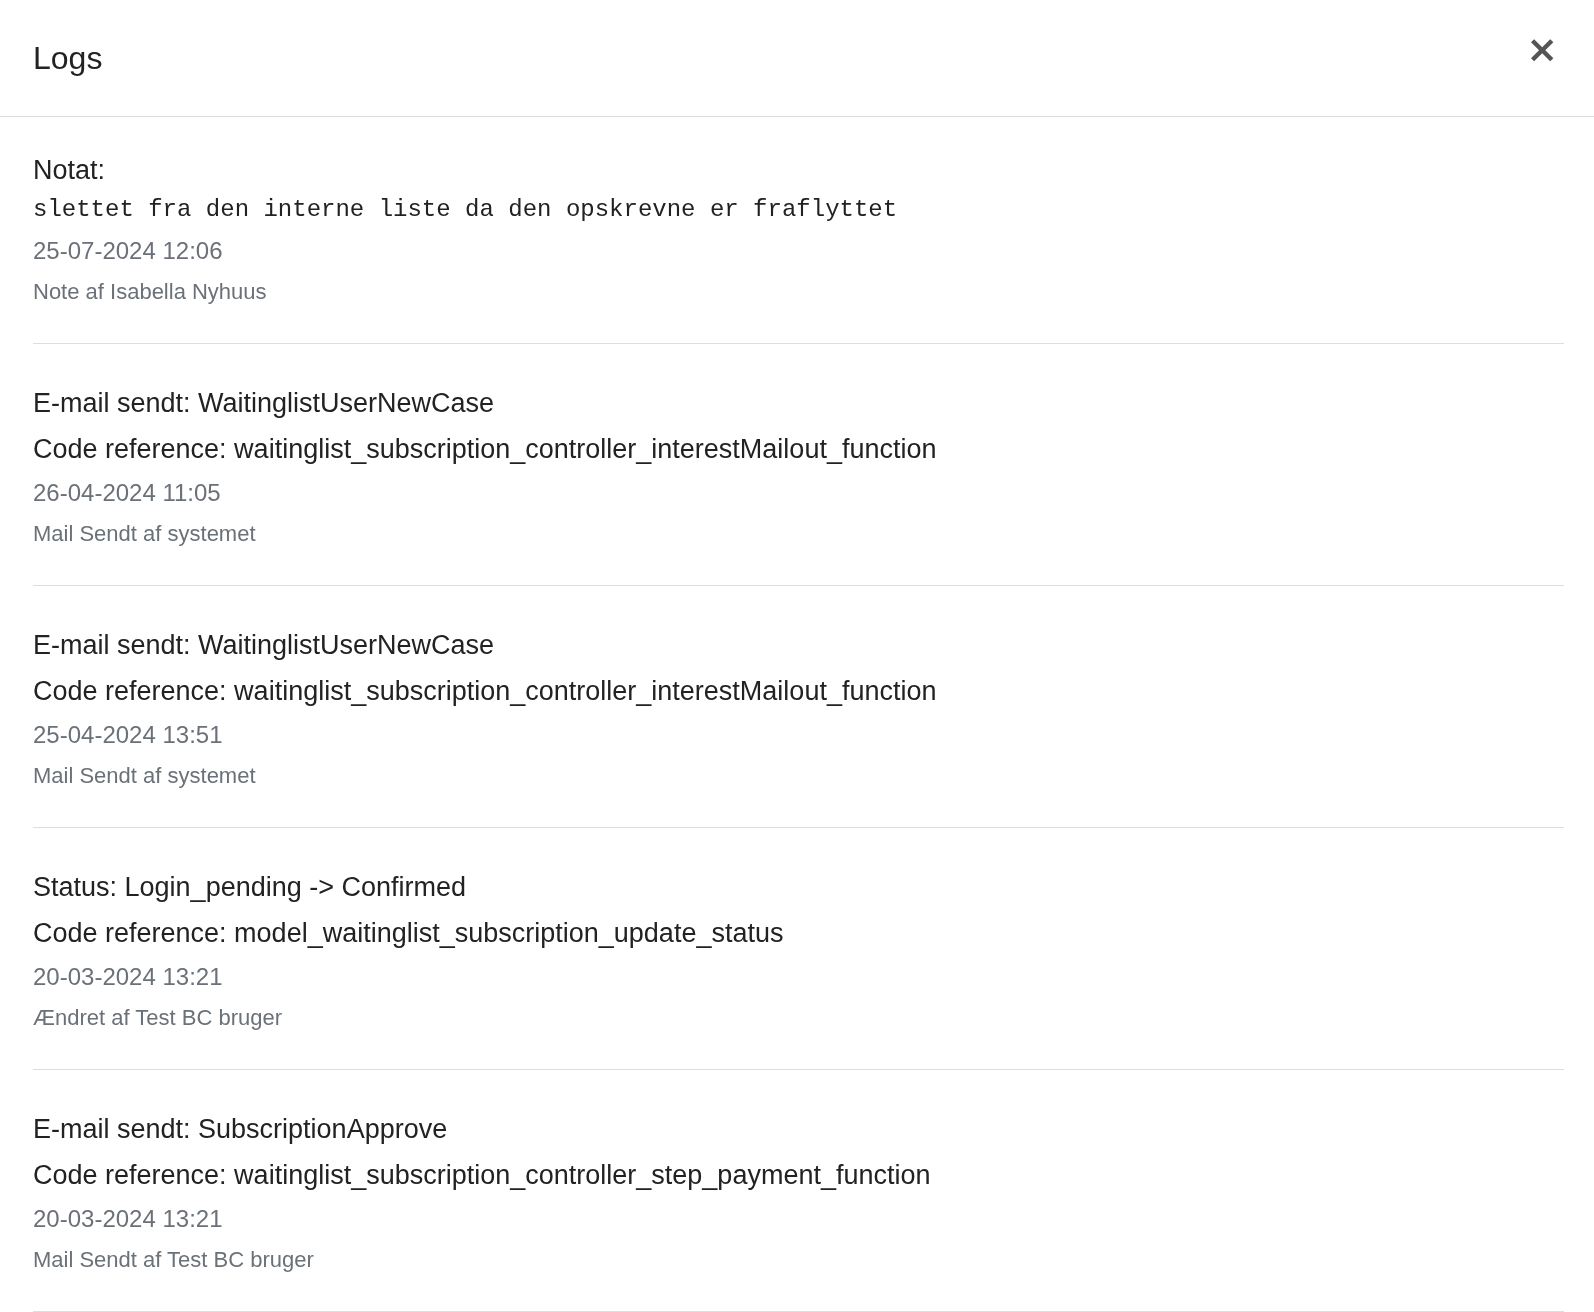 This screenshot has height=1312, width=1594. I want to click on log-author: Ændret af Test BC bruger, so click(158, 1018).